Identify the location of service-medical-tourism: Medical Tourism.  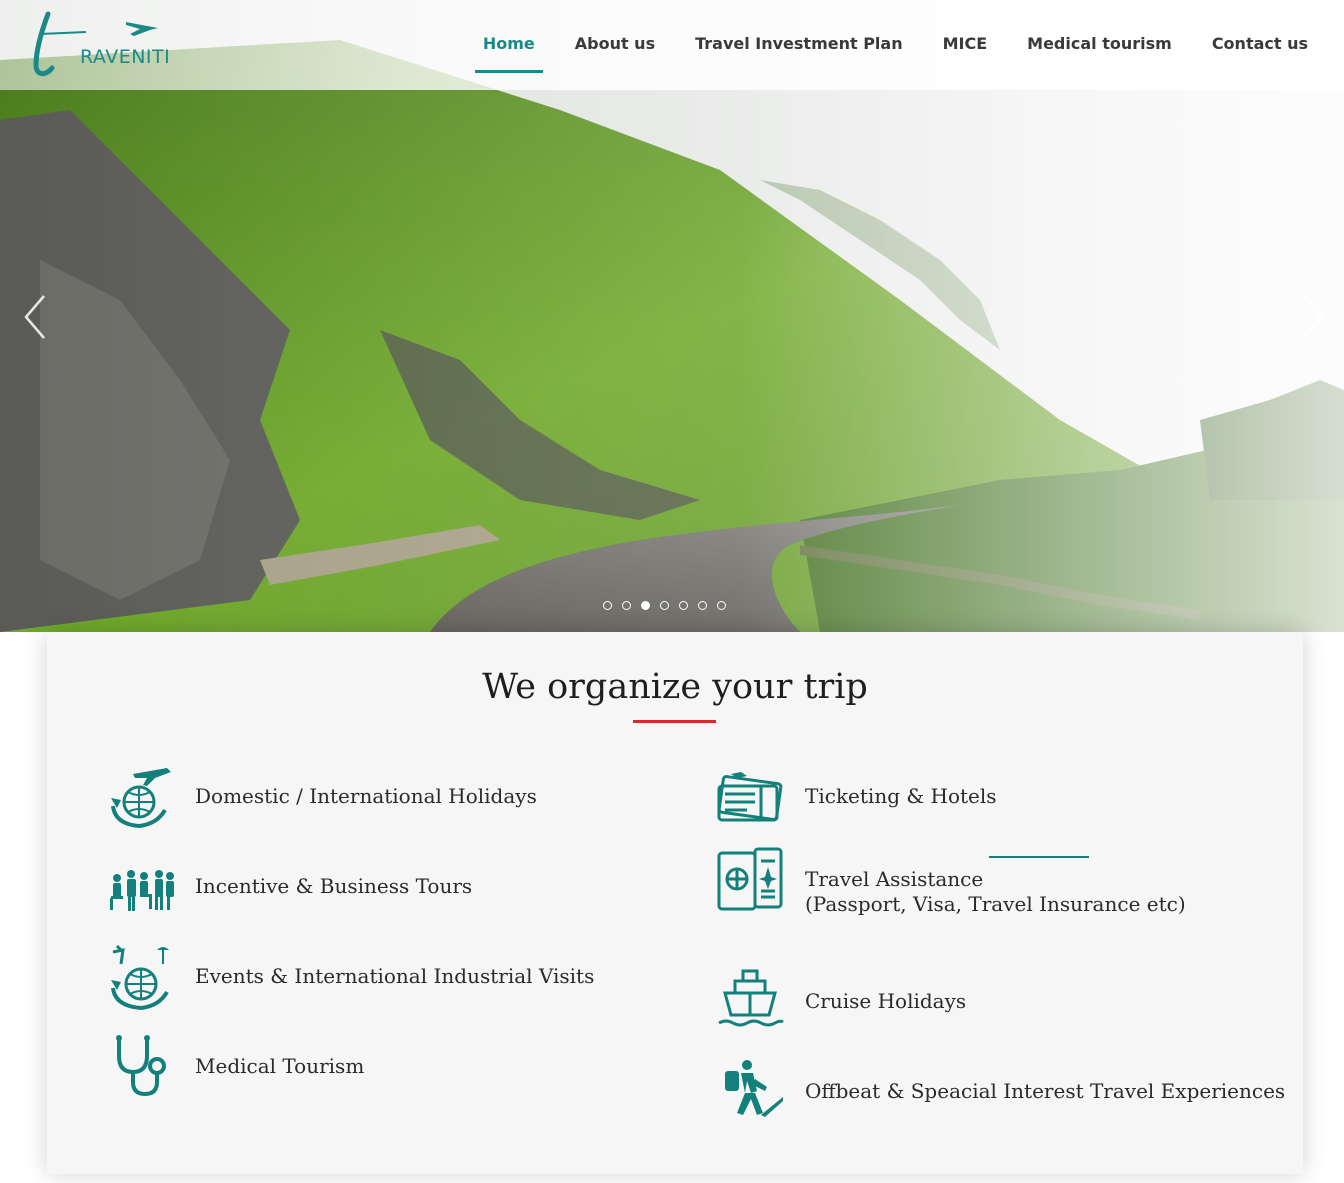
(235, 1066).